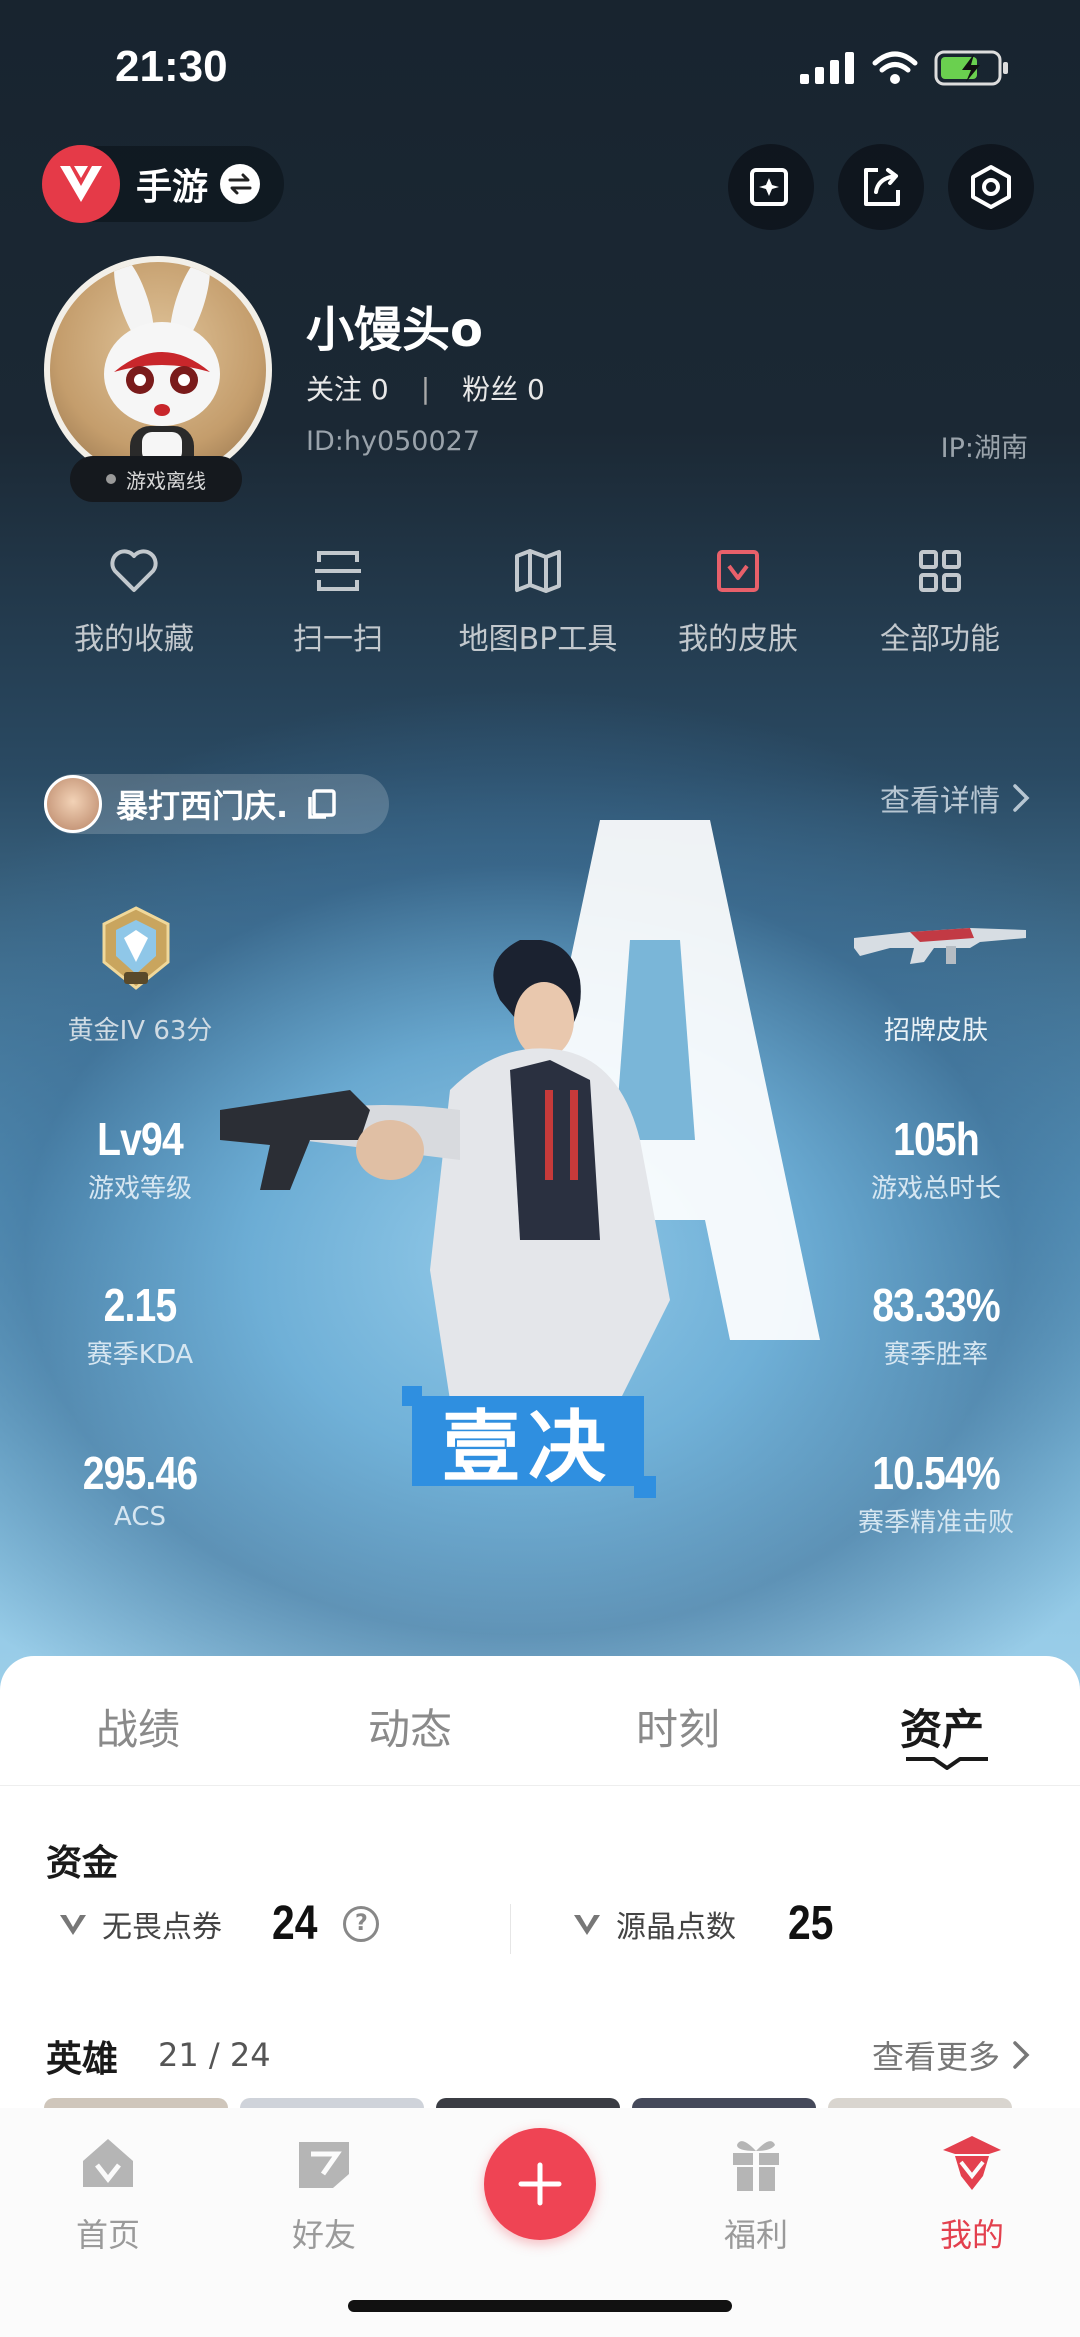 The image size is (1080, 2337). I want to click on player-name: 暴打西门庆., so click(202, 806).